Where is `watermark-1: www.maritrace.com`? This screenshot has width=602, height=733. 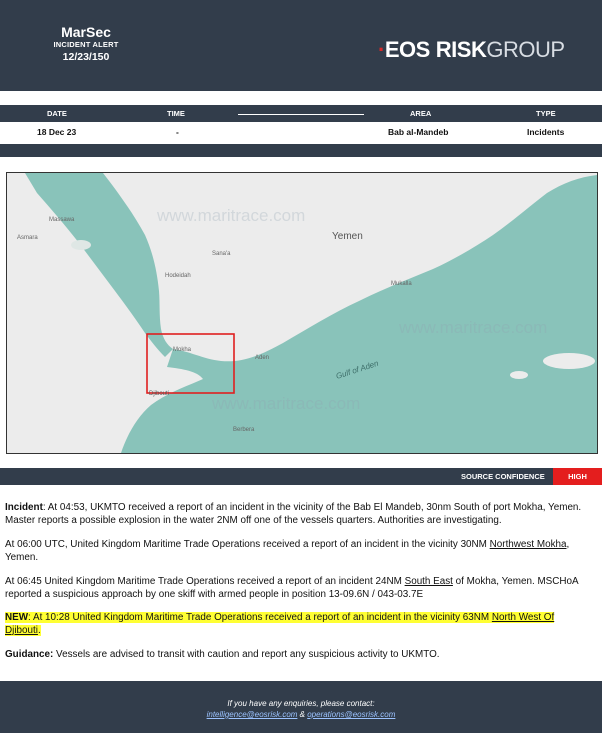
watermark-1: www.maritrace.com is located at coordinates (230, 215).